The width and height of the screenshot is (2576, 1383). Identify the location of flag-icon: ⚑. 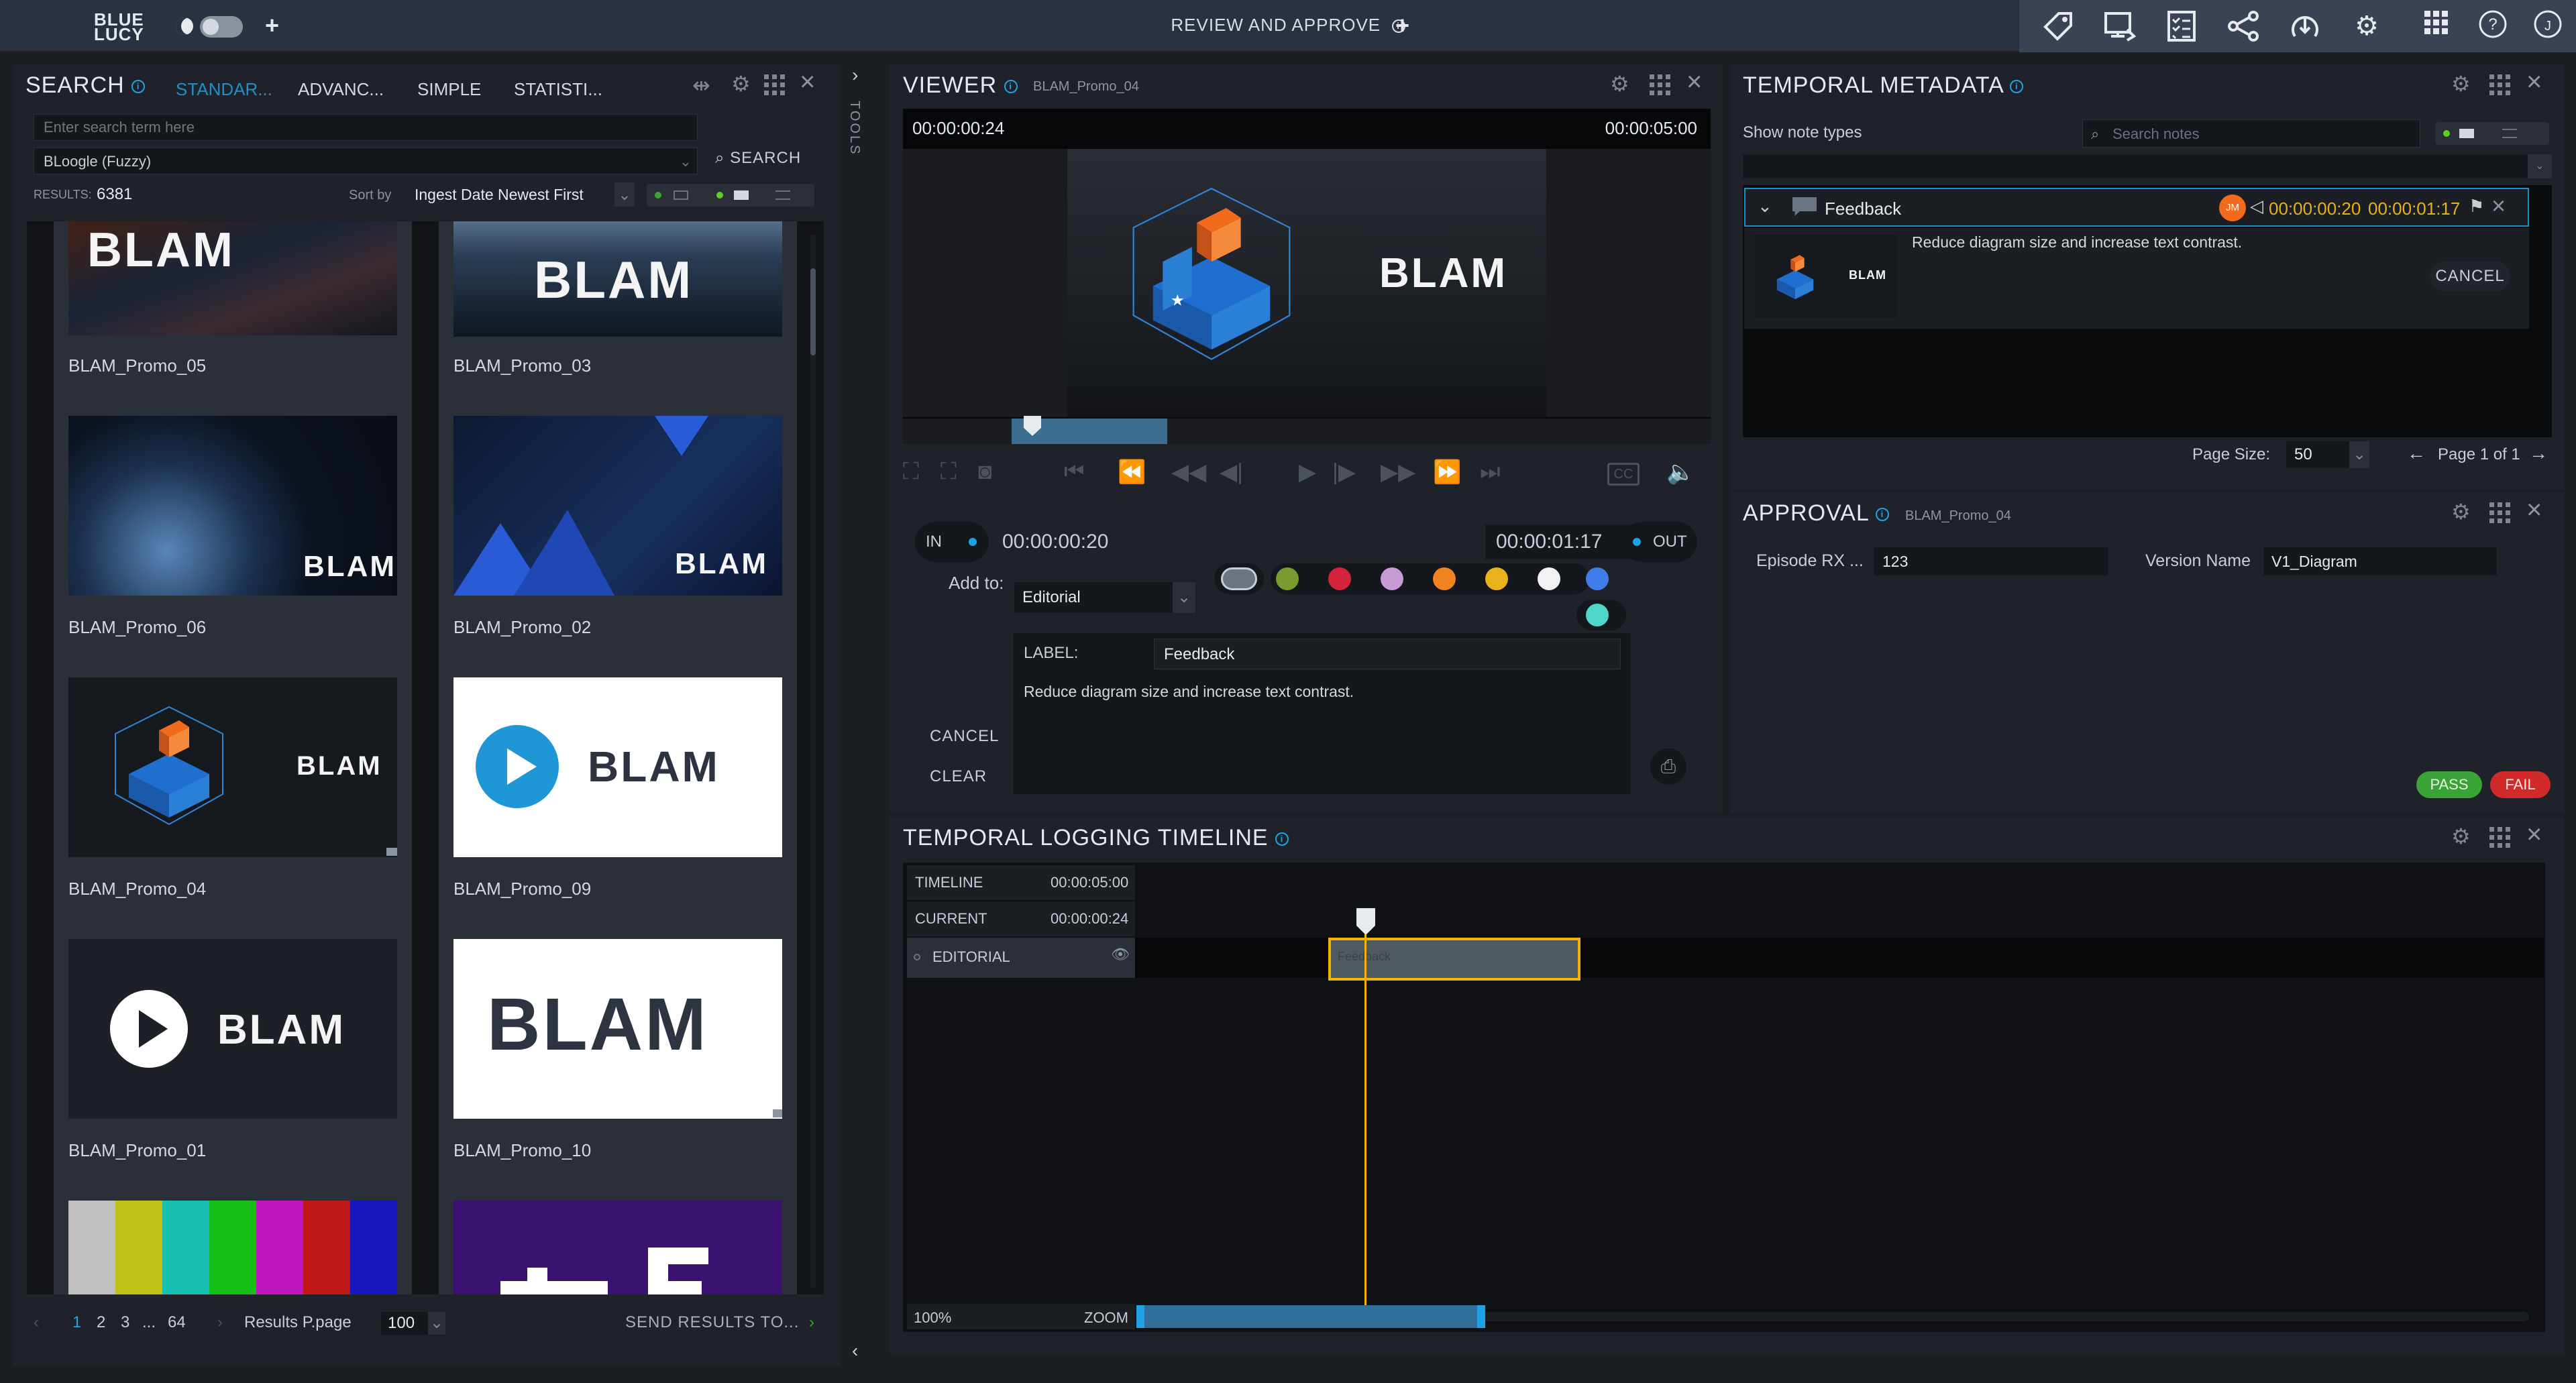
(2476, 206).